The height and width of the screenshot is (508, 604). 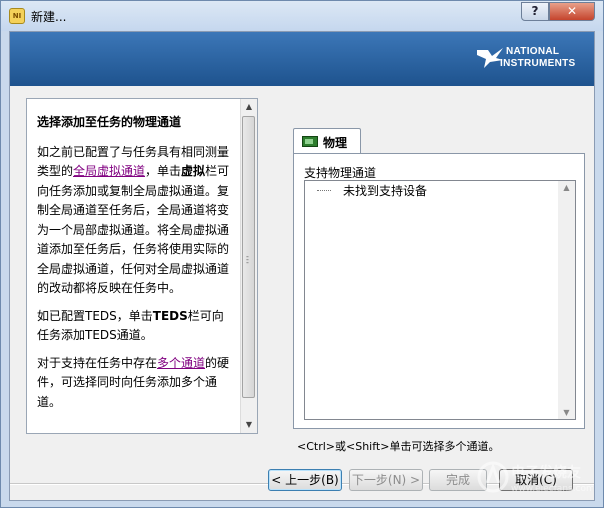 What do you see at coordinates (566, 300) in the screenshot?
I see `tree-scrollbar: ▲ ▼` at bounding box center [566, 300].